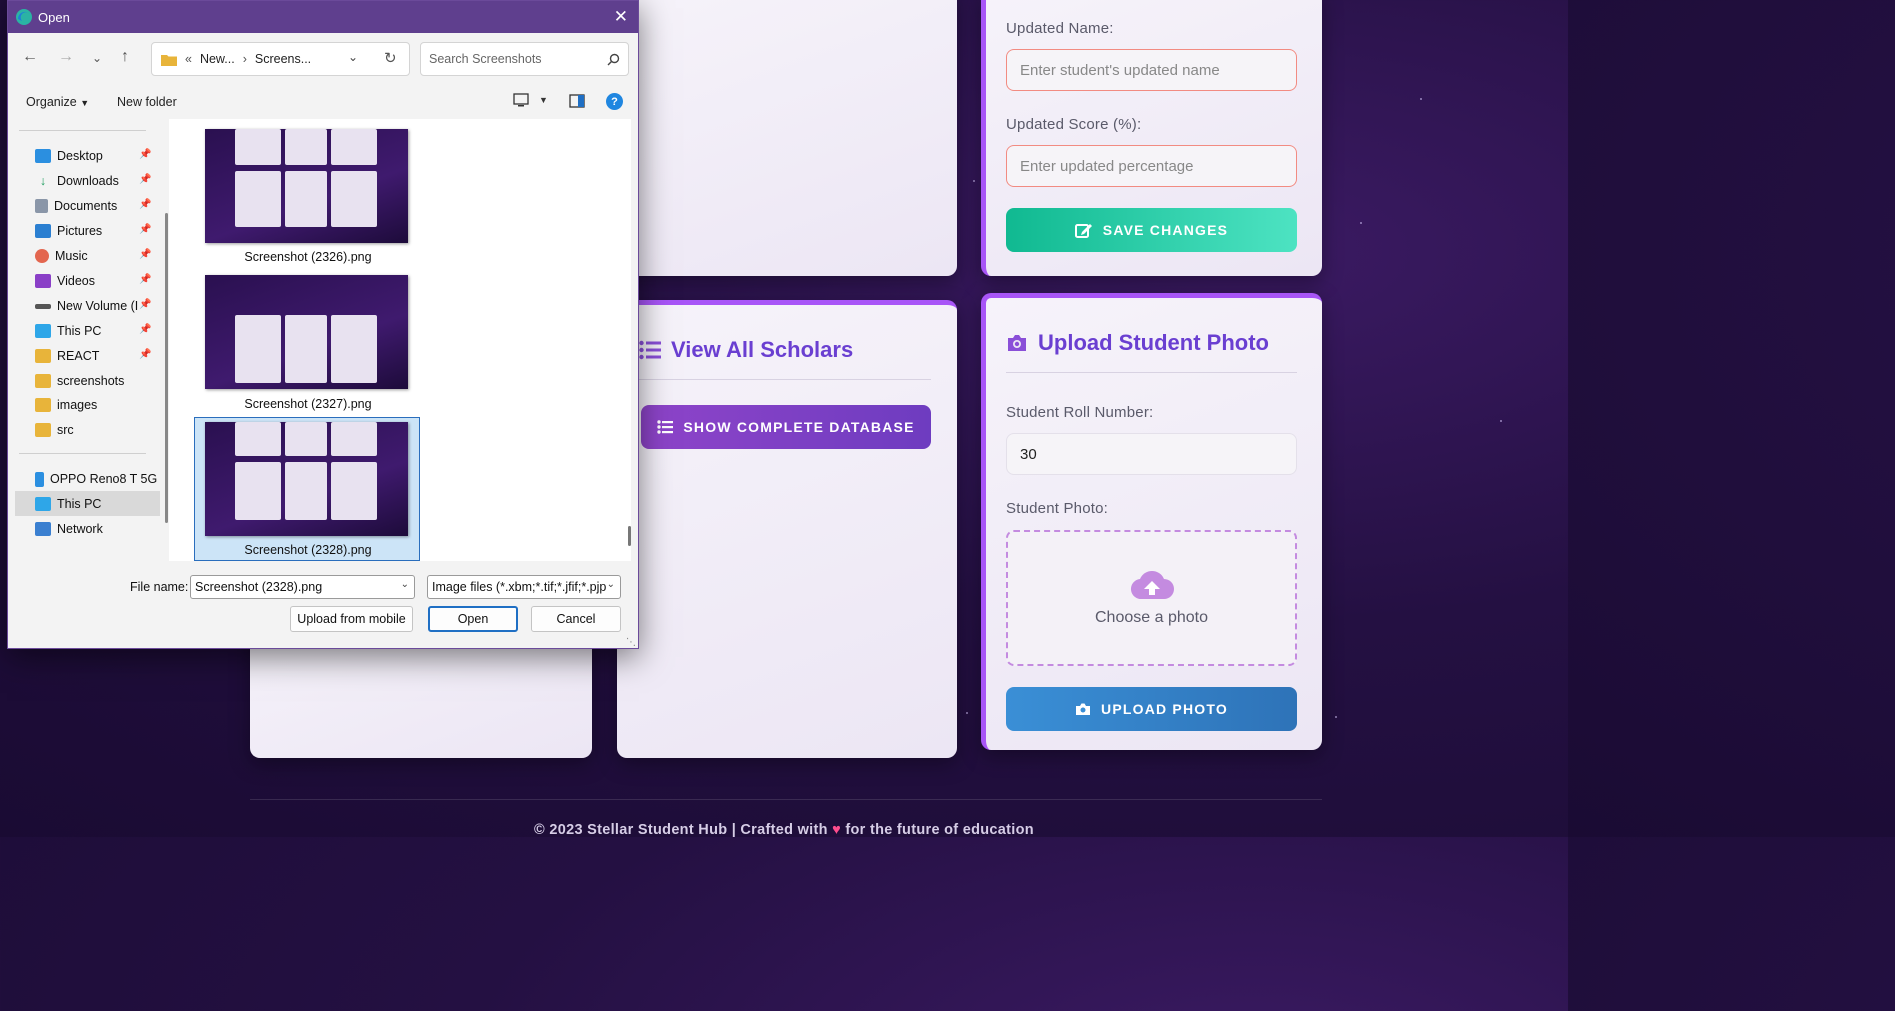 Image resolution: width=1895 pixels, height=1011 pixels. I want to click on roll-number-label: Student Roll Number:, so click(1080, 412).